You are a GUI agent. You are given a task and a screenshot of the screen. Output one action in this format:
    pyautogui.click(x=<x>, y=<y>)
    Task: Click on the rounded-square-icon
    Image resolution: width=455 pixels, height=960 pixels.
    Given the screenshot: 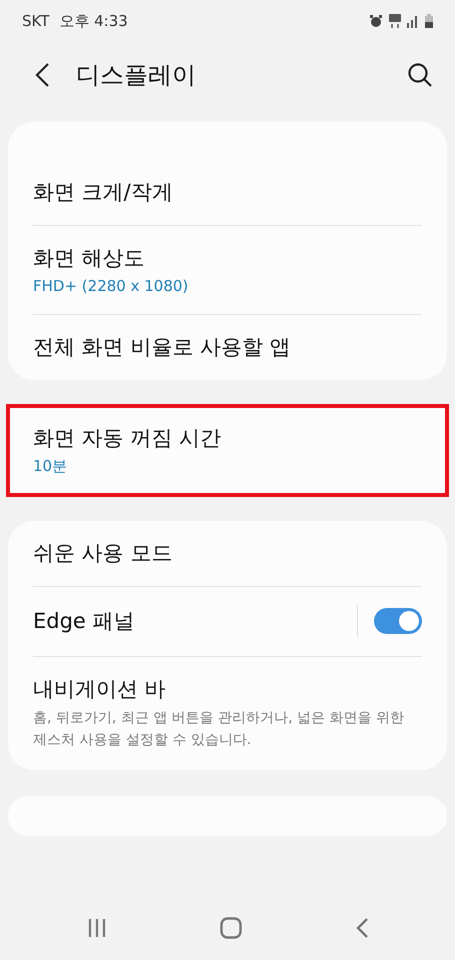 What is the action you would take?
    pyautogui.click(x=231, y=927)
    